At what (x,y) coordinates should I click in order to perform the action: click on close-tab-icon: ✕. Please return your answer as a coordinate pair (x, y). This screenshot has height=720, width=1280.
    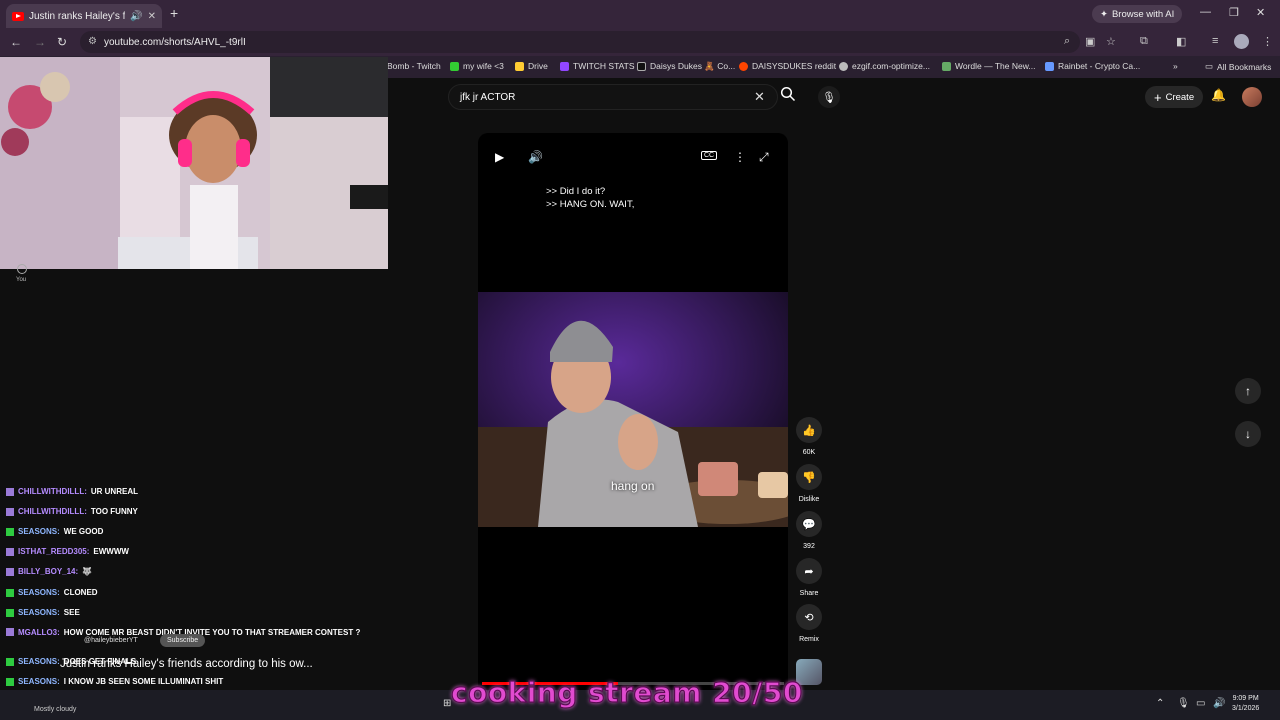
    Looking at the image, I should click on (152, 16).